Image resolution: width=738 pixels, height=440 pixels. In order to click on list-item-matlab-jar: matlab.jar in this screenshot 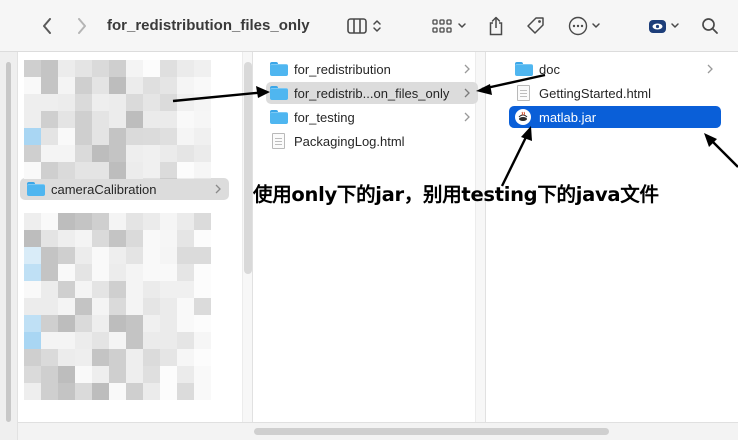, I will do `click(615, 117)`.